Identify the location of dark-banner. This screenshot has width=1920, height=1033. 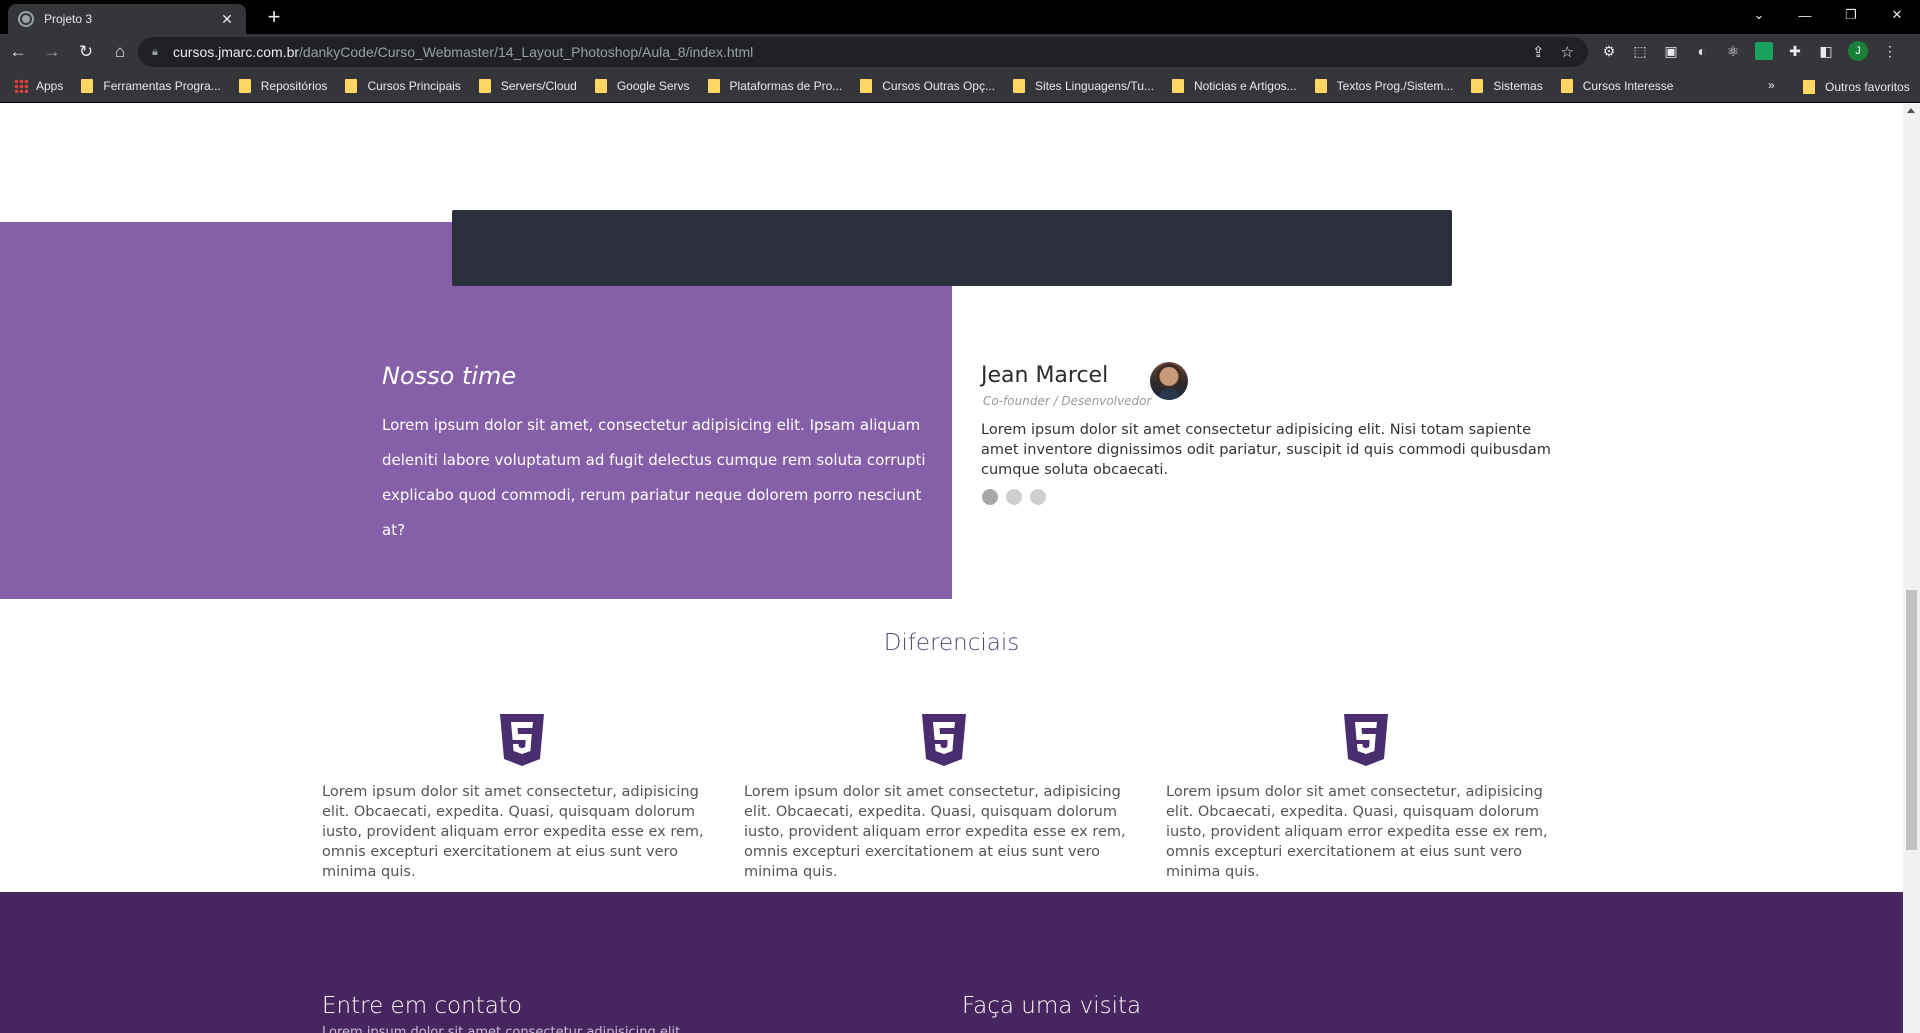
(952, 248).